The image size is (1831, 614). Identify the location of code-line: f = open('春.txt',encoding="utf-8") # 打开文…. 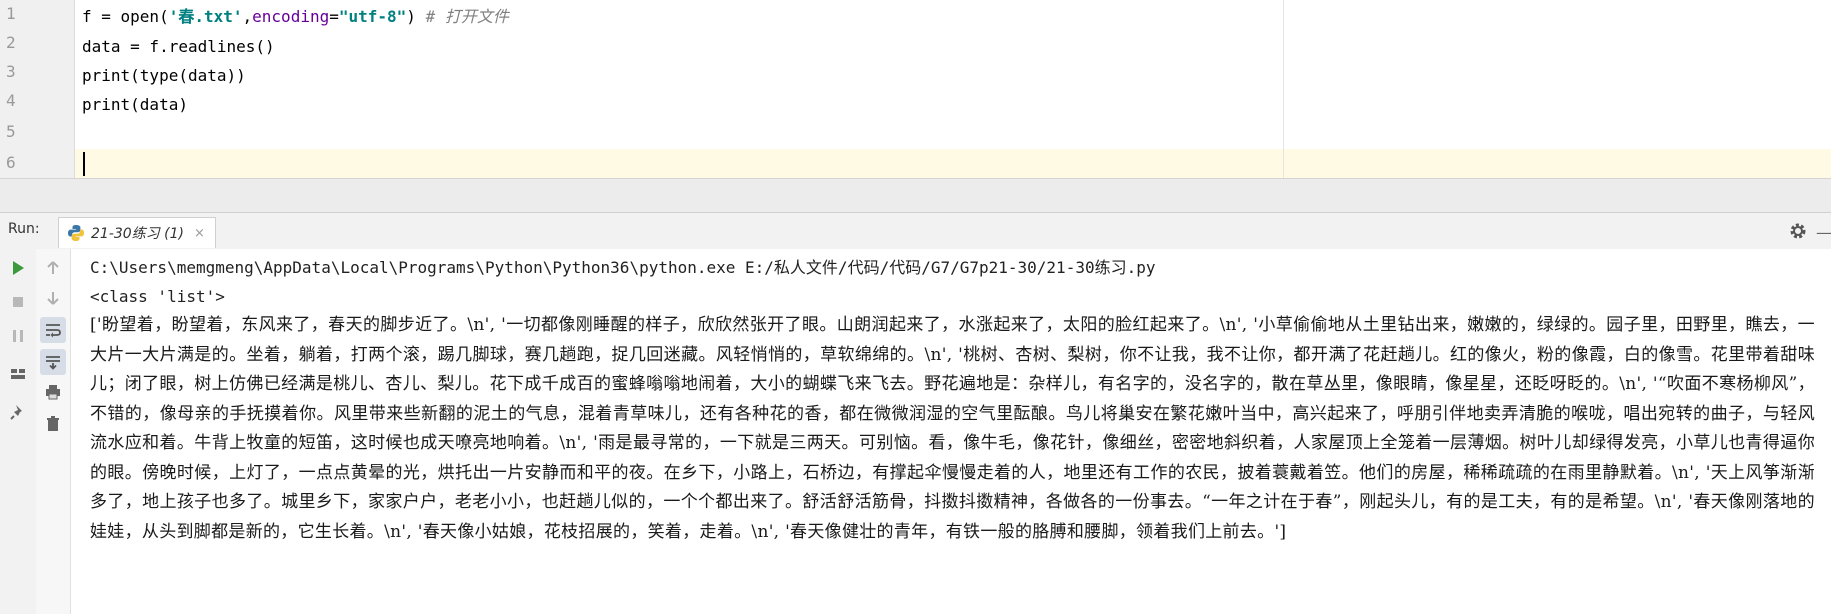
(295, 17).